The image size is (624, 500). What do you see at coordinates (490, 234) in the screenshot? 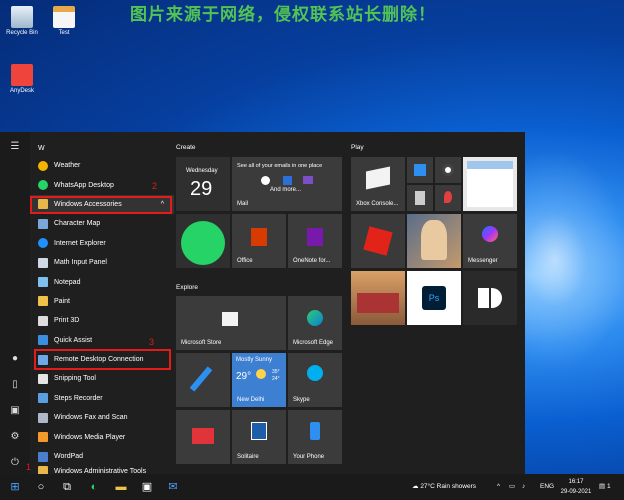
I see `messenger-icon` at bounding box center [490, 234].